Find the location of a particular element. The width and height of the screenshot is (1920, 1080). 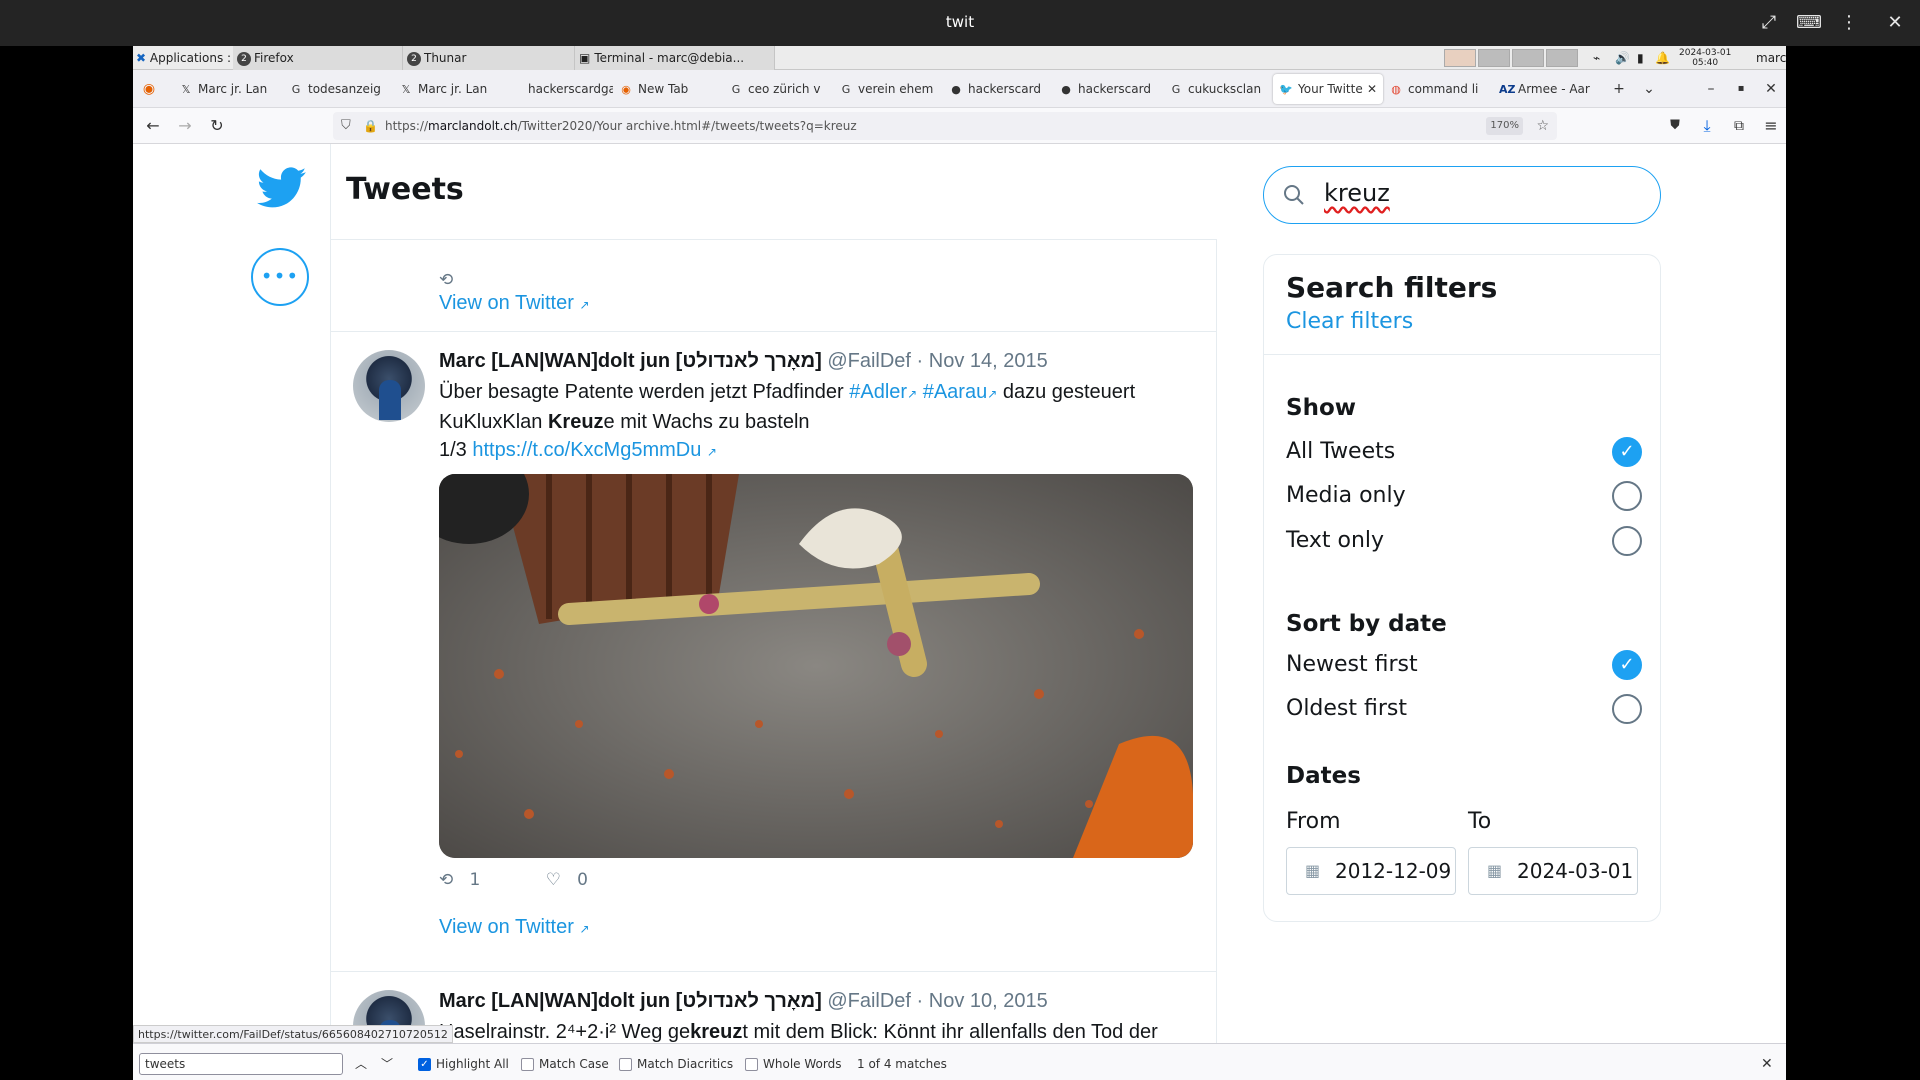

notification-bell-icon: 🔔 is located at coordinates (1662, 58).